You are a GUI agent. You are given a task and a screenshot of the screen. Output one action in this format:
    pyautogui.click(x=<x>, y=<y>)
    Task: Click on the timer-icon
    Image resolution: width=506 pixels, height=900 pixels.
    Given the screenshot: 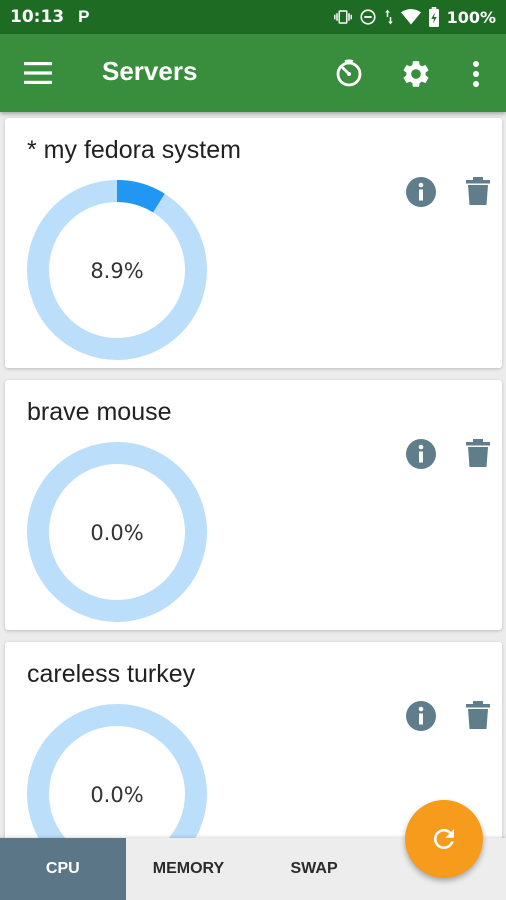 What is the action you would take?
    pyautogui.click(x=349, y=73)
    